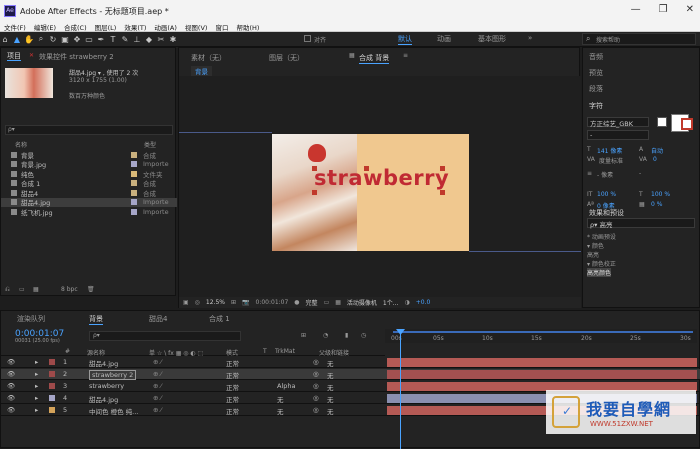  Describe the element at coordinates (113, 39) in the screenshot. I see `type-tool-icon: T` at that location.